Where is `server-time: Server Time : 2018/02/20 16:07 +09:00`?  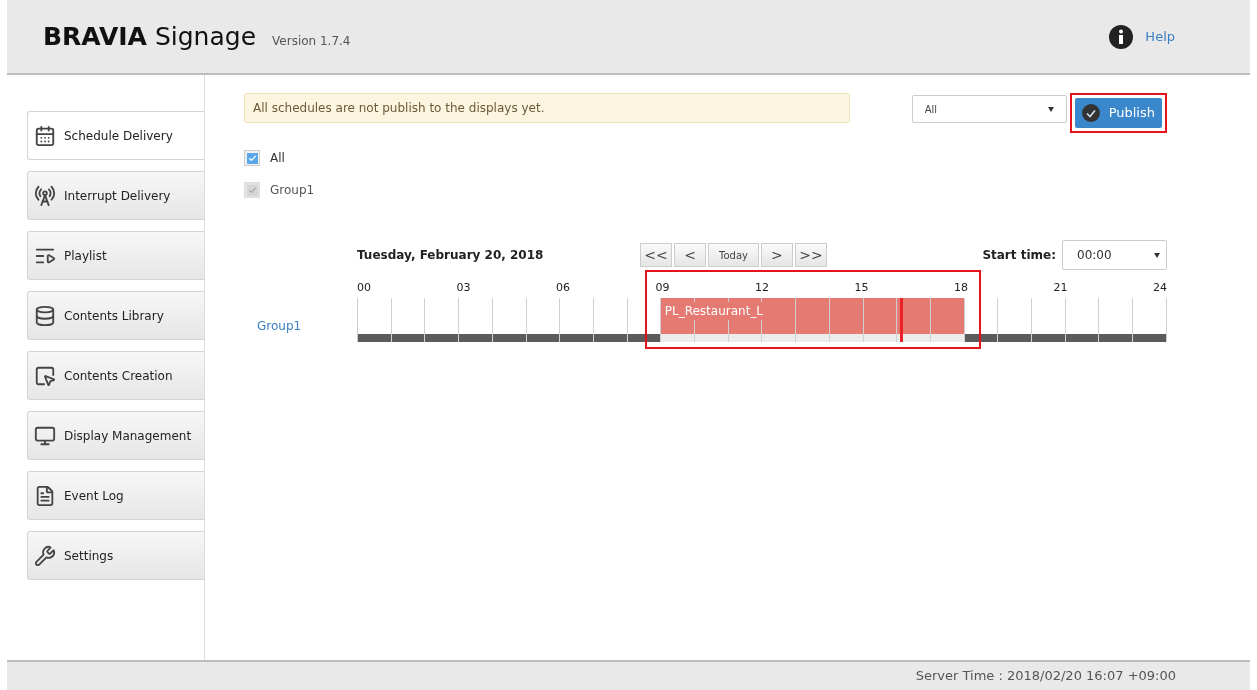 server-time: Server Time : 2018/02/20 16:07 +09:00 is located at coordinates (1045, 676).